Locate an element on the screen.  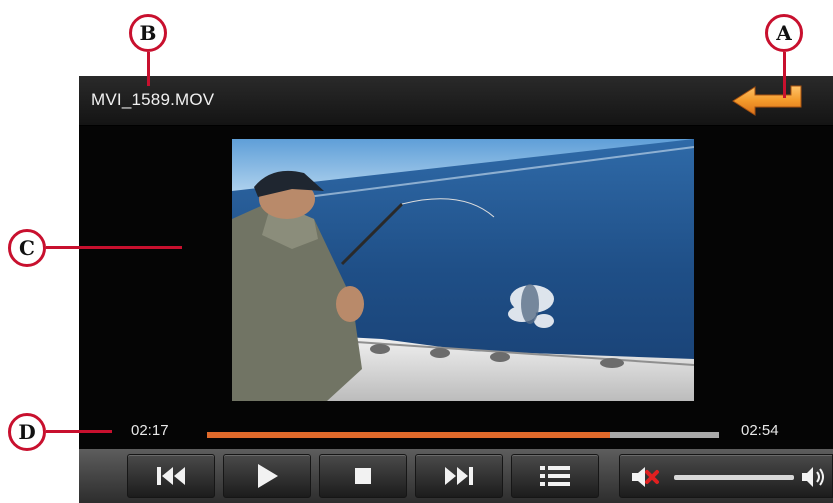
volume-max-button is located at coordinates (814, 477).